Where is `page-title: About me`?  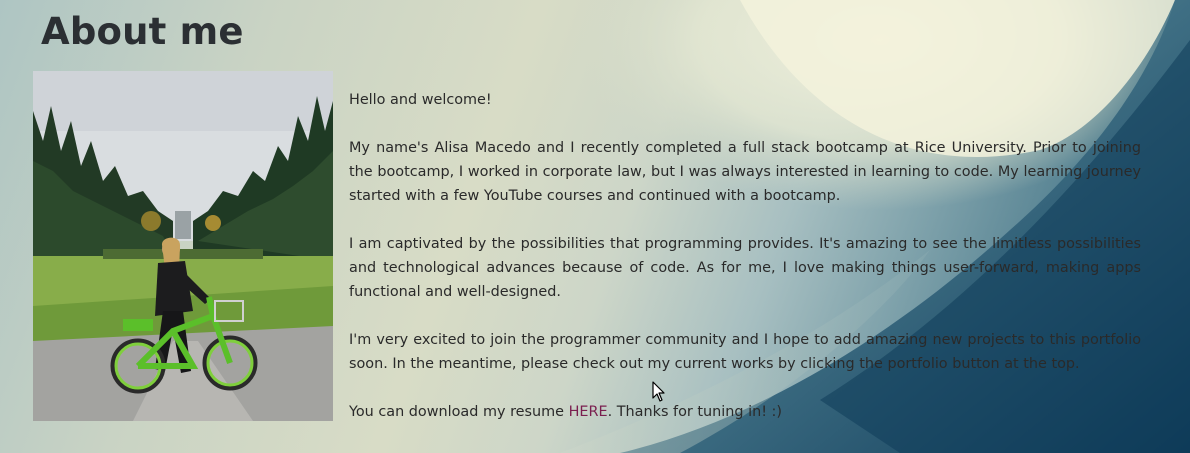
page-title: About me is located at coordinates (142, 31).